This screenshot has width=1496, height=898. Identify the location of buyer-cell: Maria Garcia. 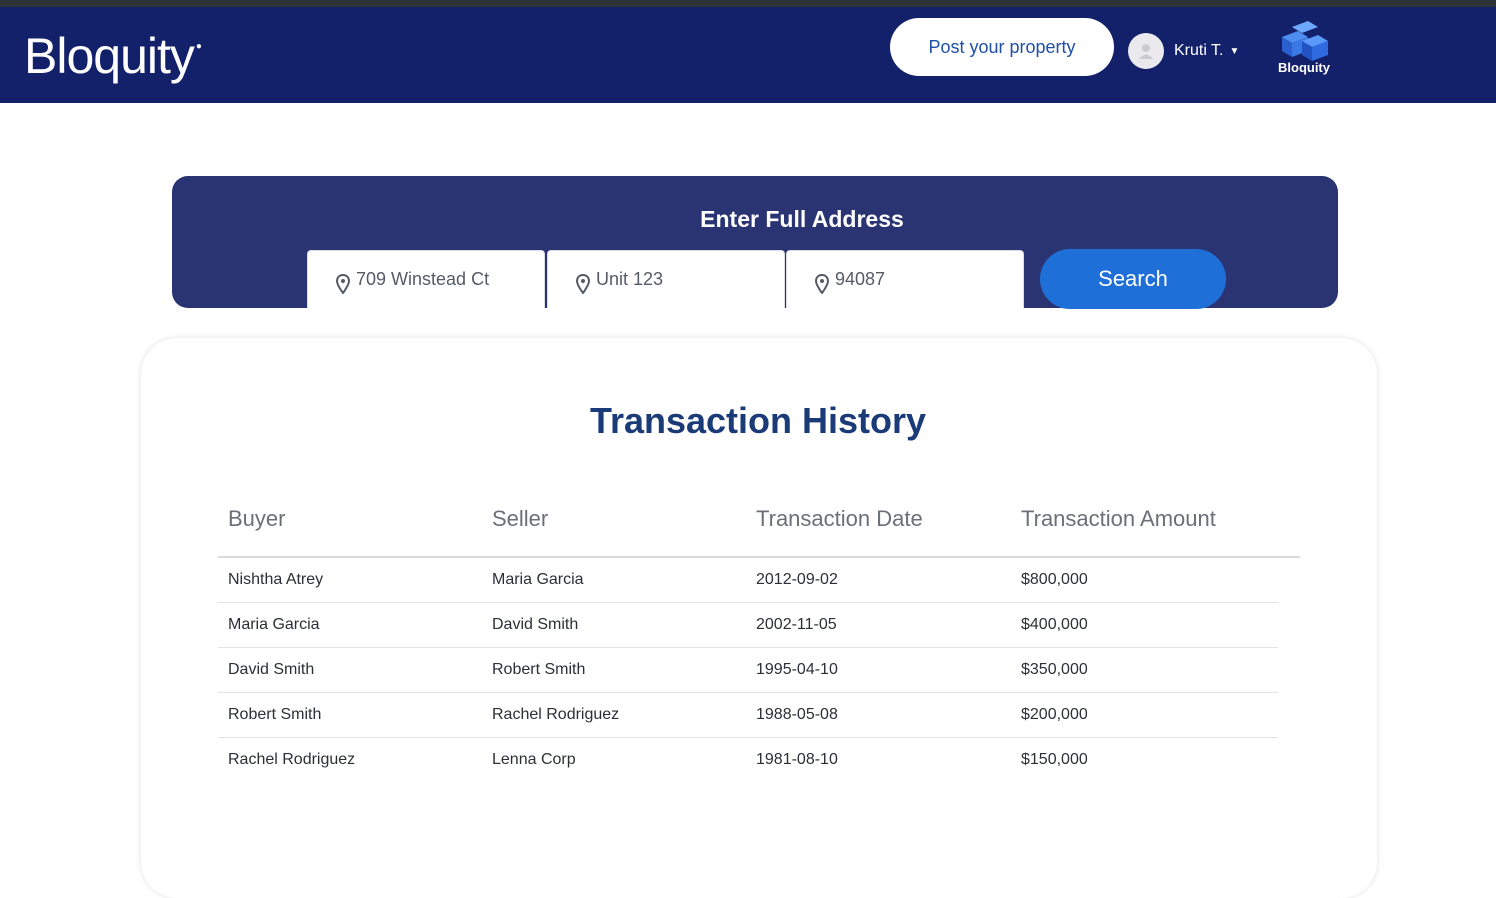
(274, 624).